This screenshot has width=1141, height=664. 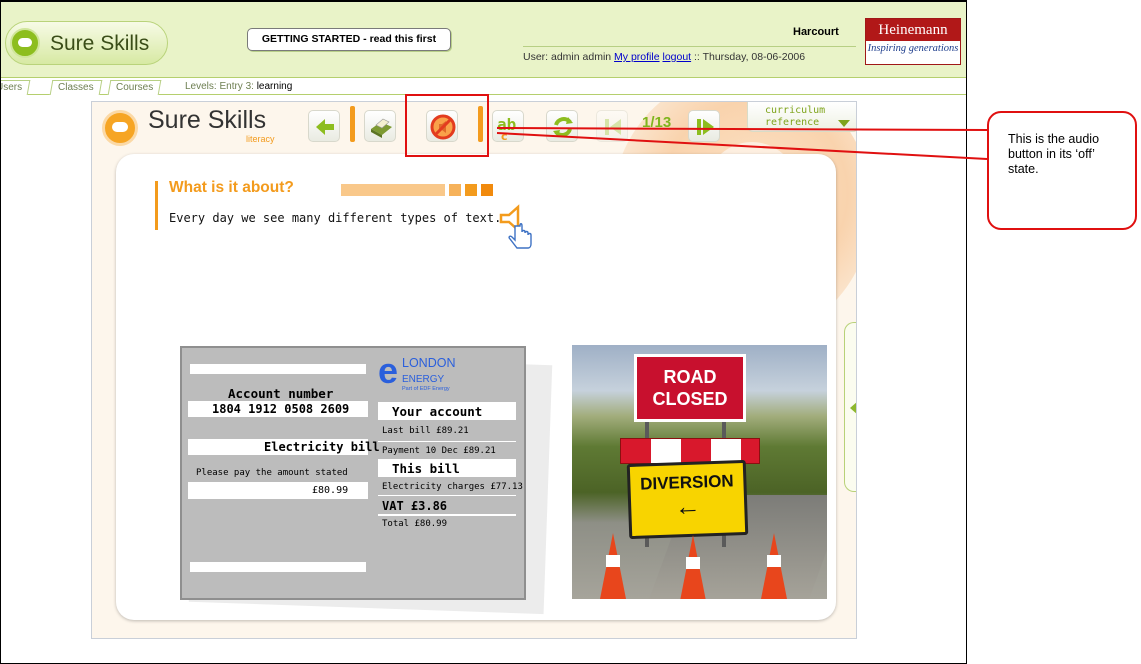 I want to click on print-button, so click(x=380, y=126).